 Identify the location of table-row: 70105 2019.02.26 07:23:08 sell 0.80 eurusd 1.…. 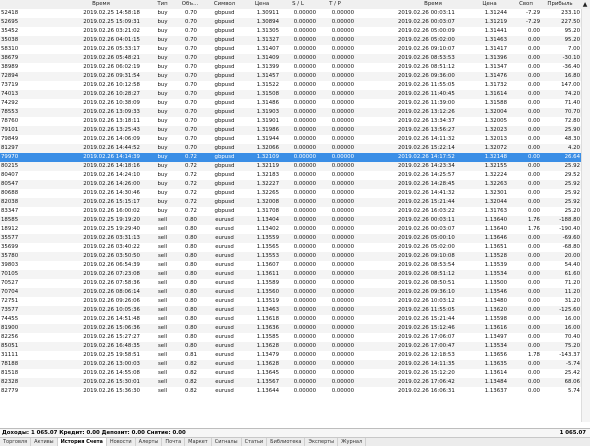
(295, 274).